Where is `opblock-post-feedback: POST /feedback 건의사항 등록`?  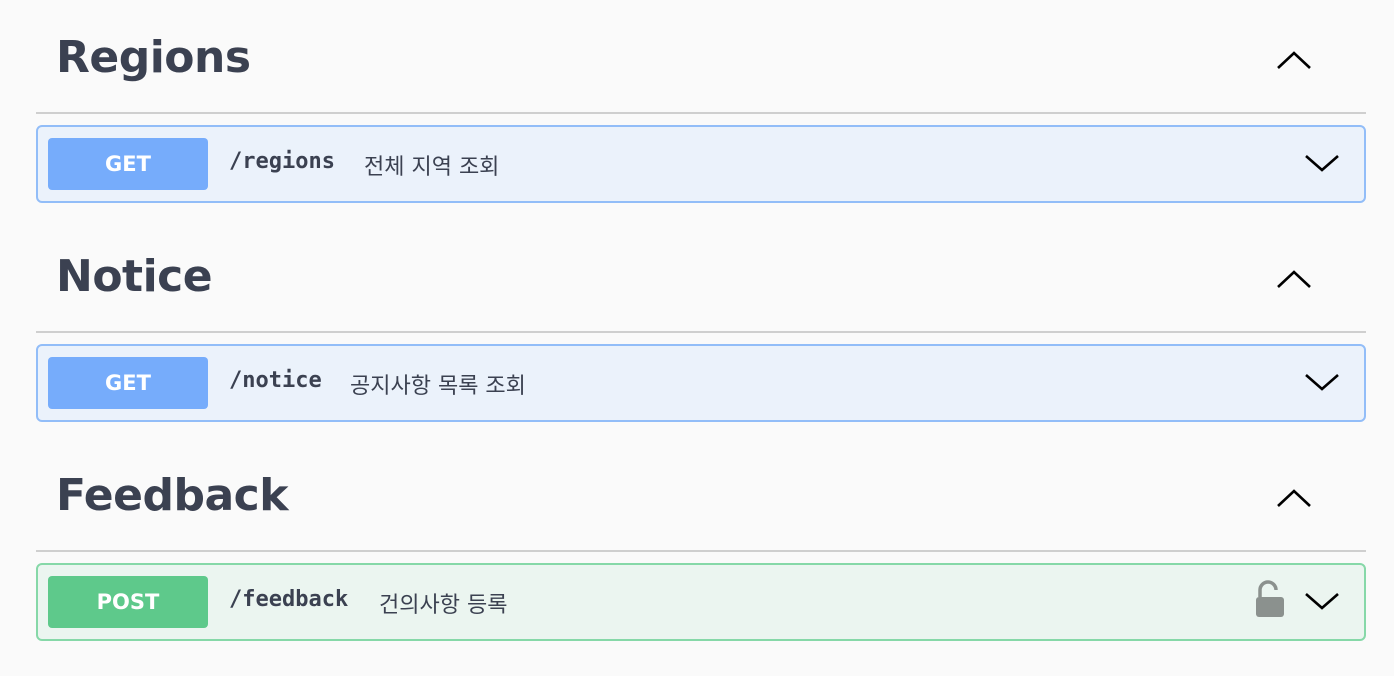 opblock-post-feedback: POST /feedback 건의사항 등록 is located at coordinates (701, 602).